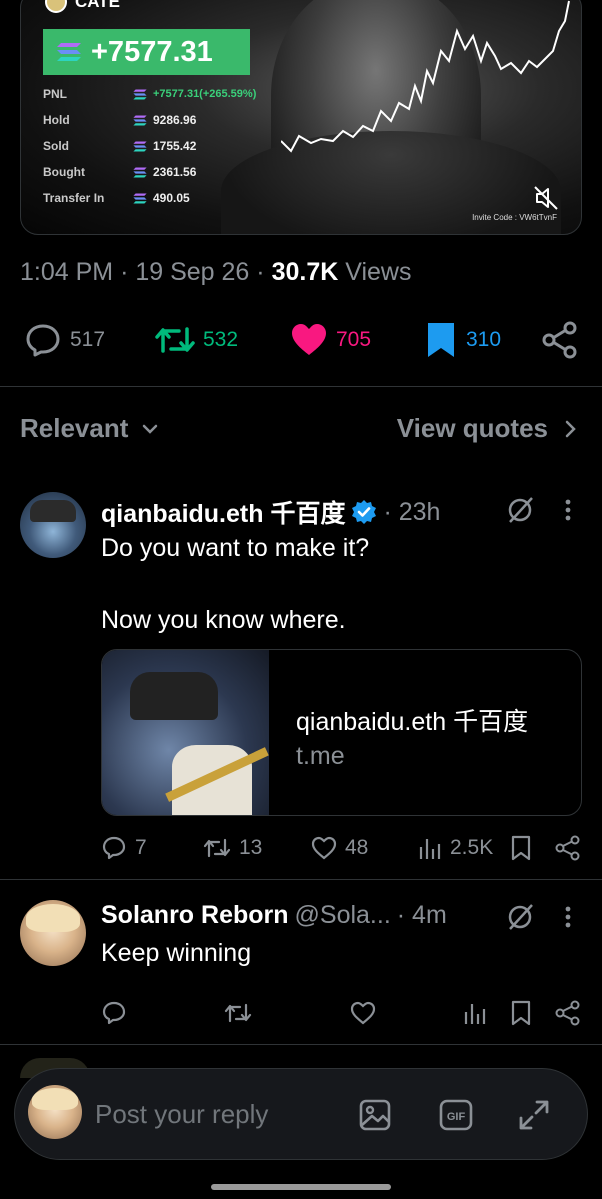  I want to click on post-age: · 23h, so click(412, 511).